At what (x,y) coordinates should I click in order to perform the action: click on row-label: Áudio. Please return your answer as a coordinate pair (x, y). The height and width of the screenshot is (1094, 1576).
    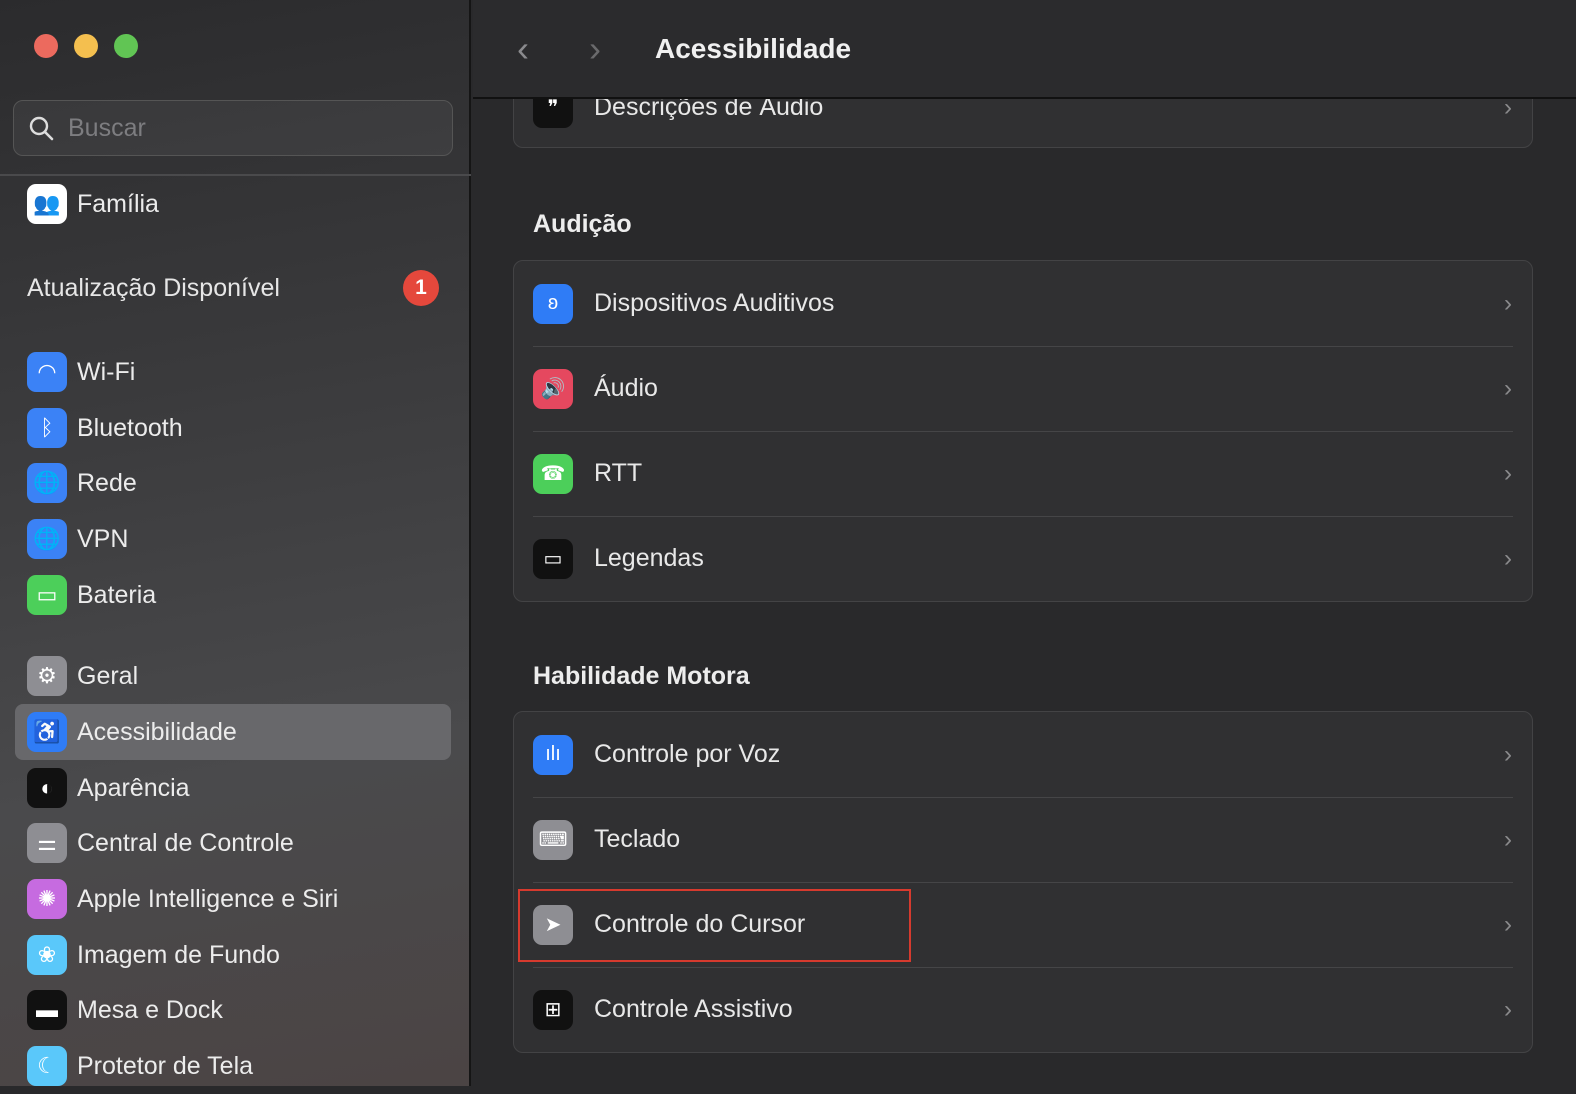
    Looking at the image, I should click on (626, 388).